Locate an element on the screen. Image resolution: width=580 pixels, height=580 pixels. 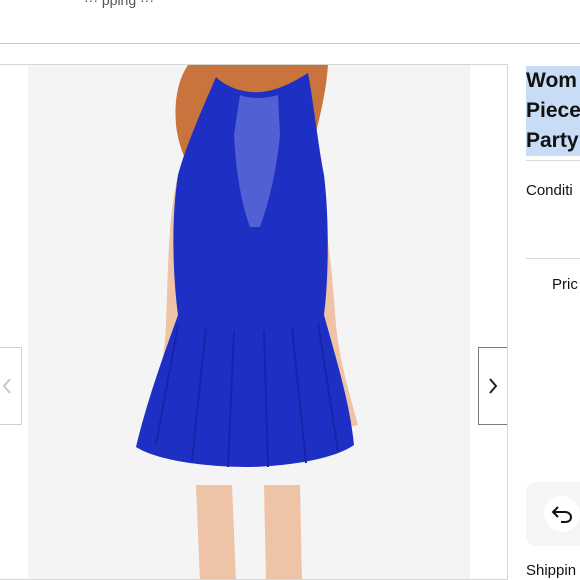
shipping-label: Shippin is located at coordinates (551, 570).